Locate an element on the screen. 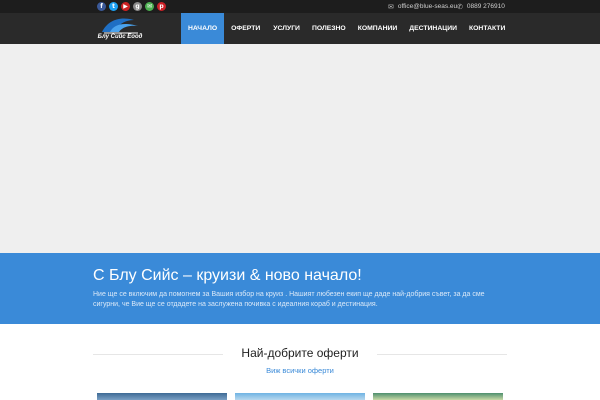 This screenshot has width=600, height=400. view-all-offers-link: Виж всички оферти is located at coordinates (300, 370).